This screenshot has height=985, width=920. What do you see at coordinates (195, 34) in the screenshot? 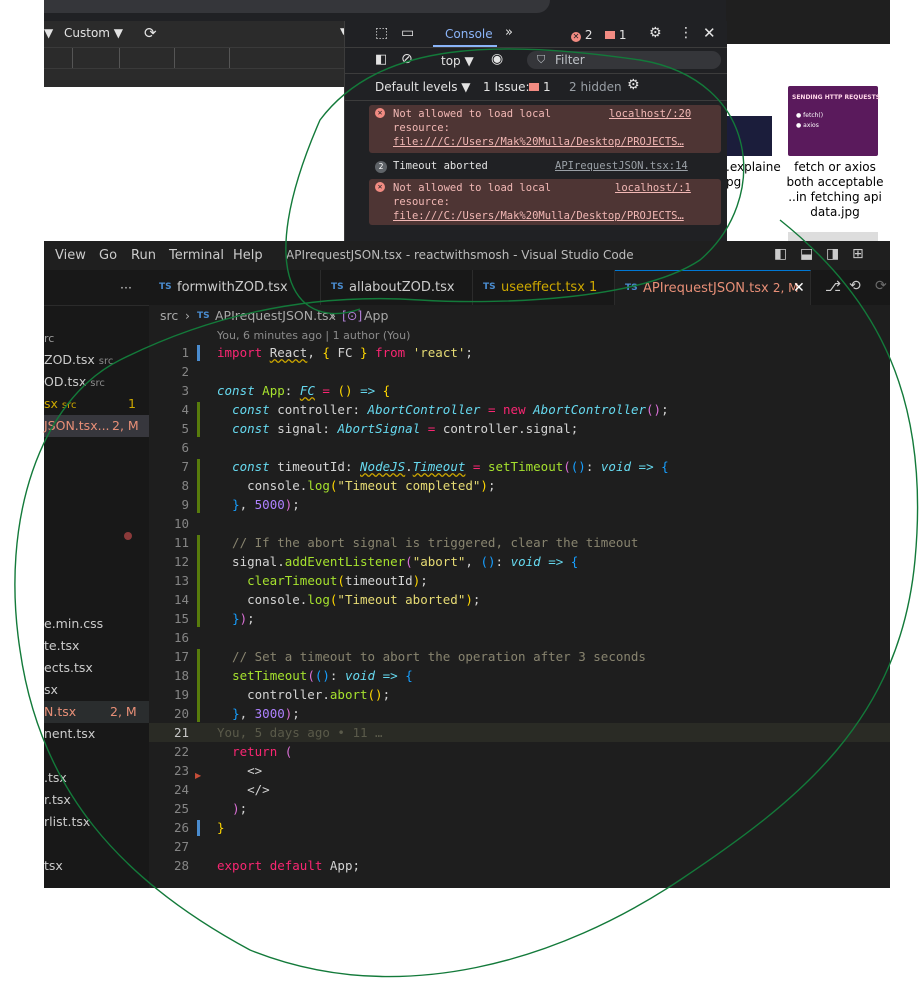
I see `device-toolbar-row: ▼ Custom ▼ ⟳ ▼` at bounding box center [195, 34].